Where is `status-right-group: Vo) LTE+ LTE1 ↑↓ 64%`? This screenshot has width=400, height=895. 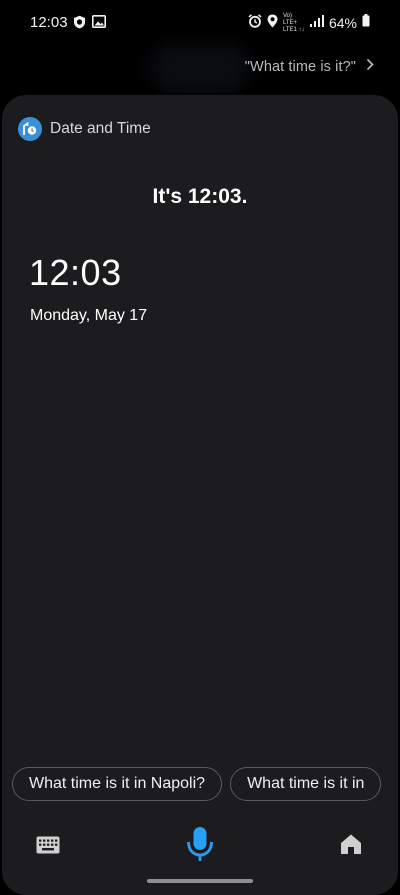 status-right-group: Vo) LTE+ LTE1 ↑↓ 64% is located at coordinates (309, 23).